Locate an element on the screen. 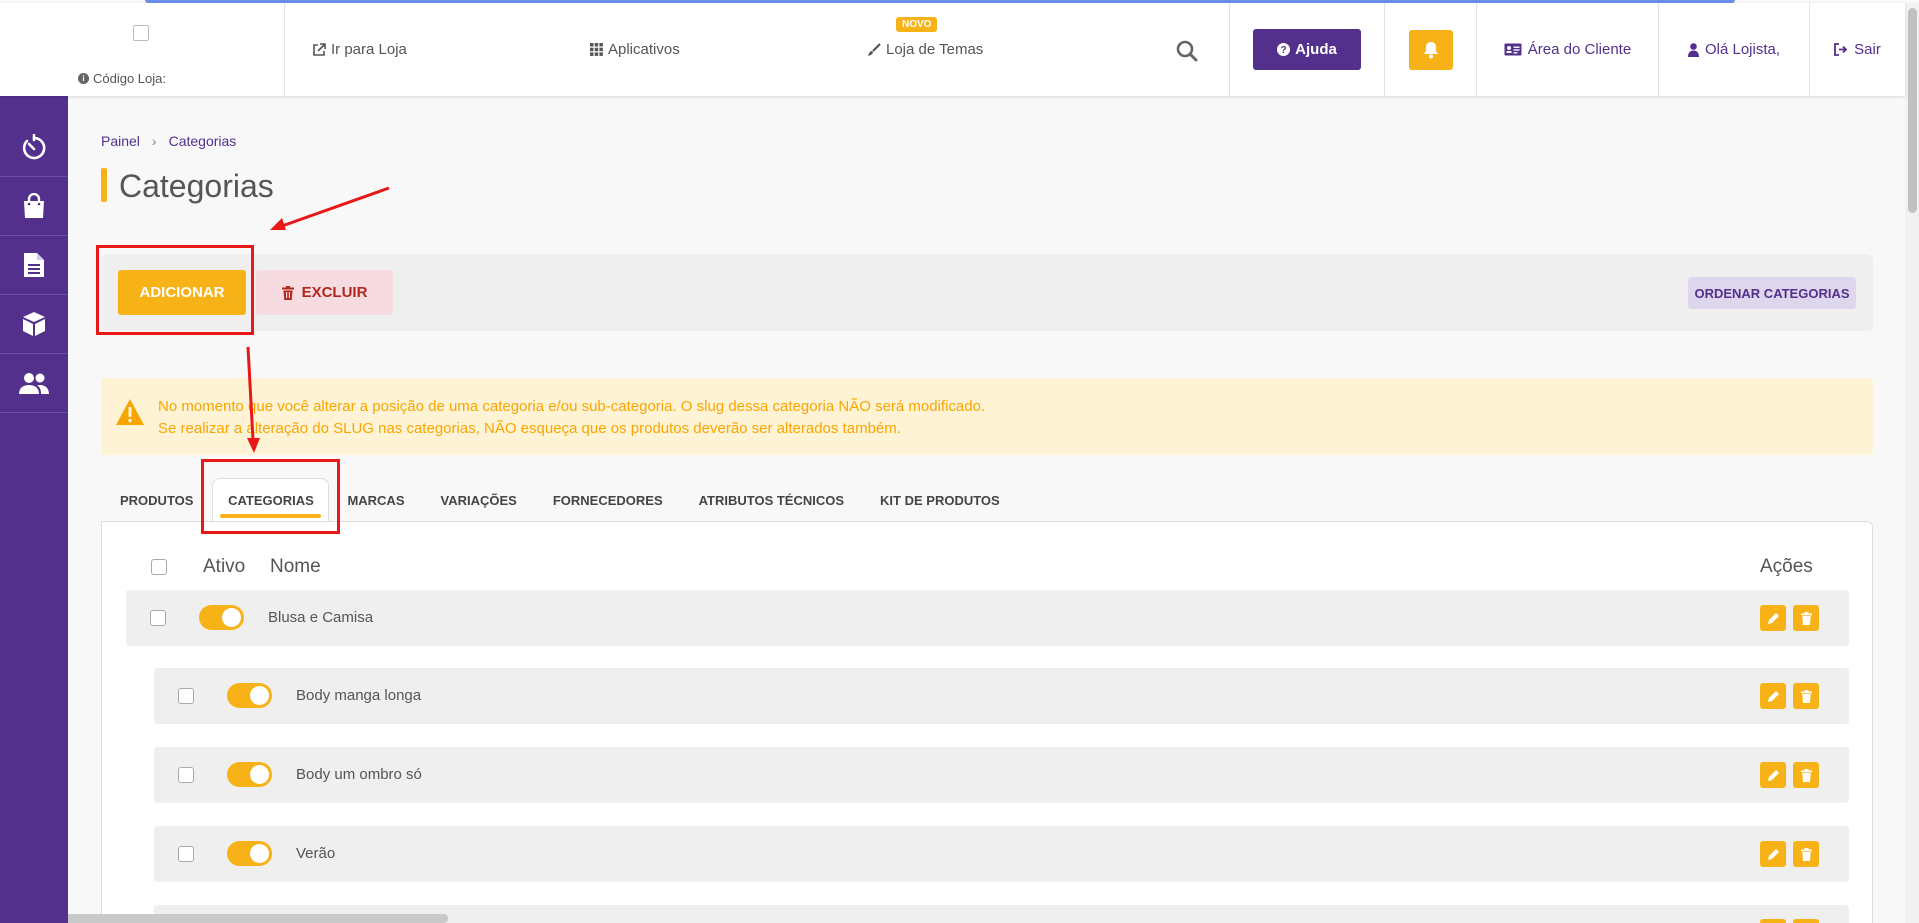  question-icon: ? is located at coordinates (1284, 49).